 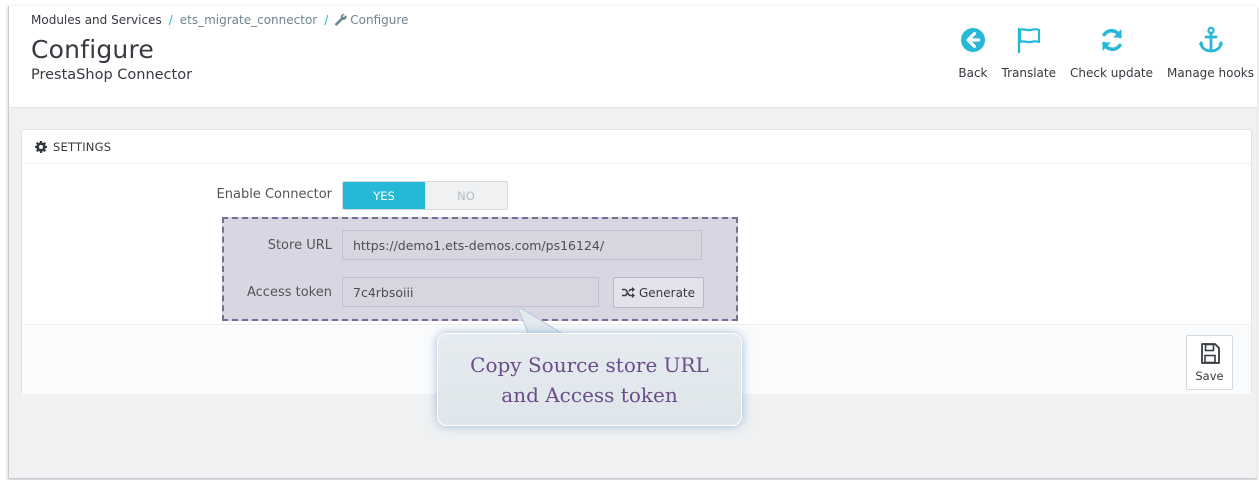 I want to click on manage-hooks-label: Manage hooks, so click(x=1210, y=73).